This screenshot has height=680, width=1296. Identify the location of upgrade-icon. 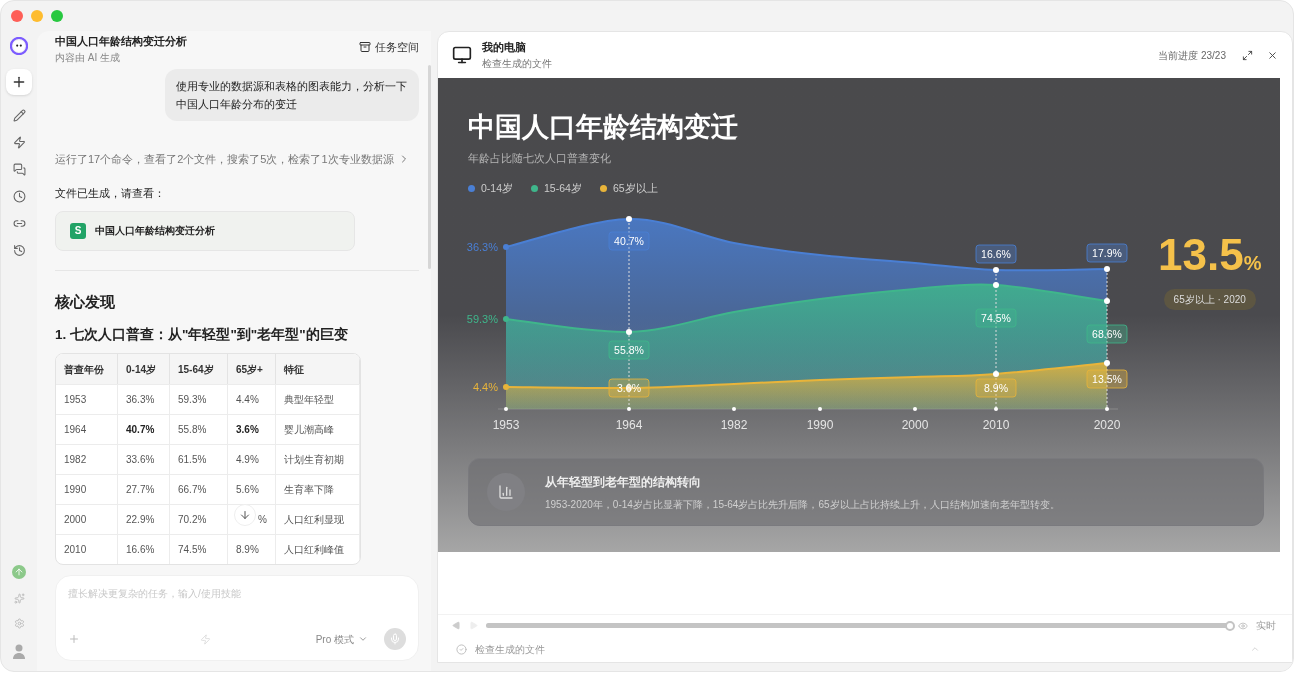
(19, 572).